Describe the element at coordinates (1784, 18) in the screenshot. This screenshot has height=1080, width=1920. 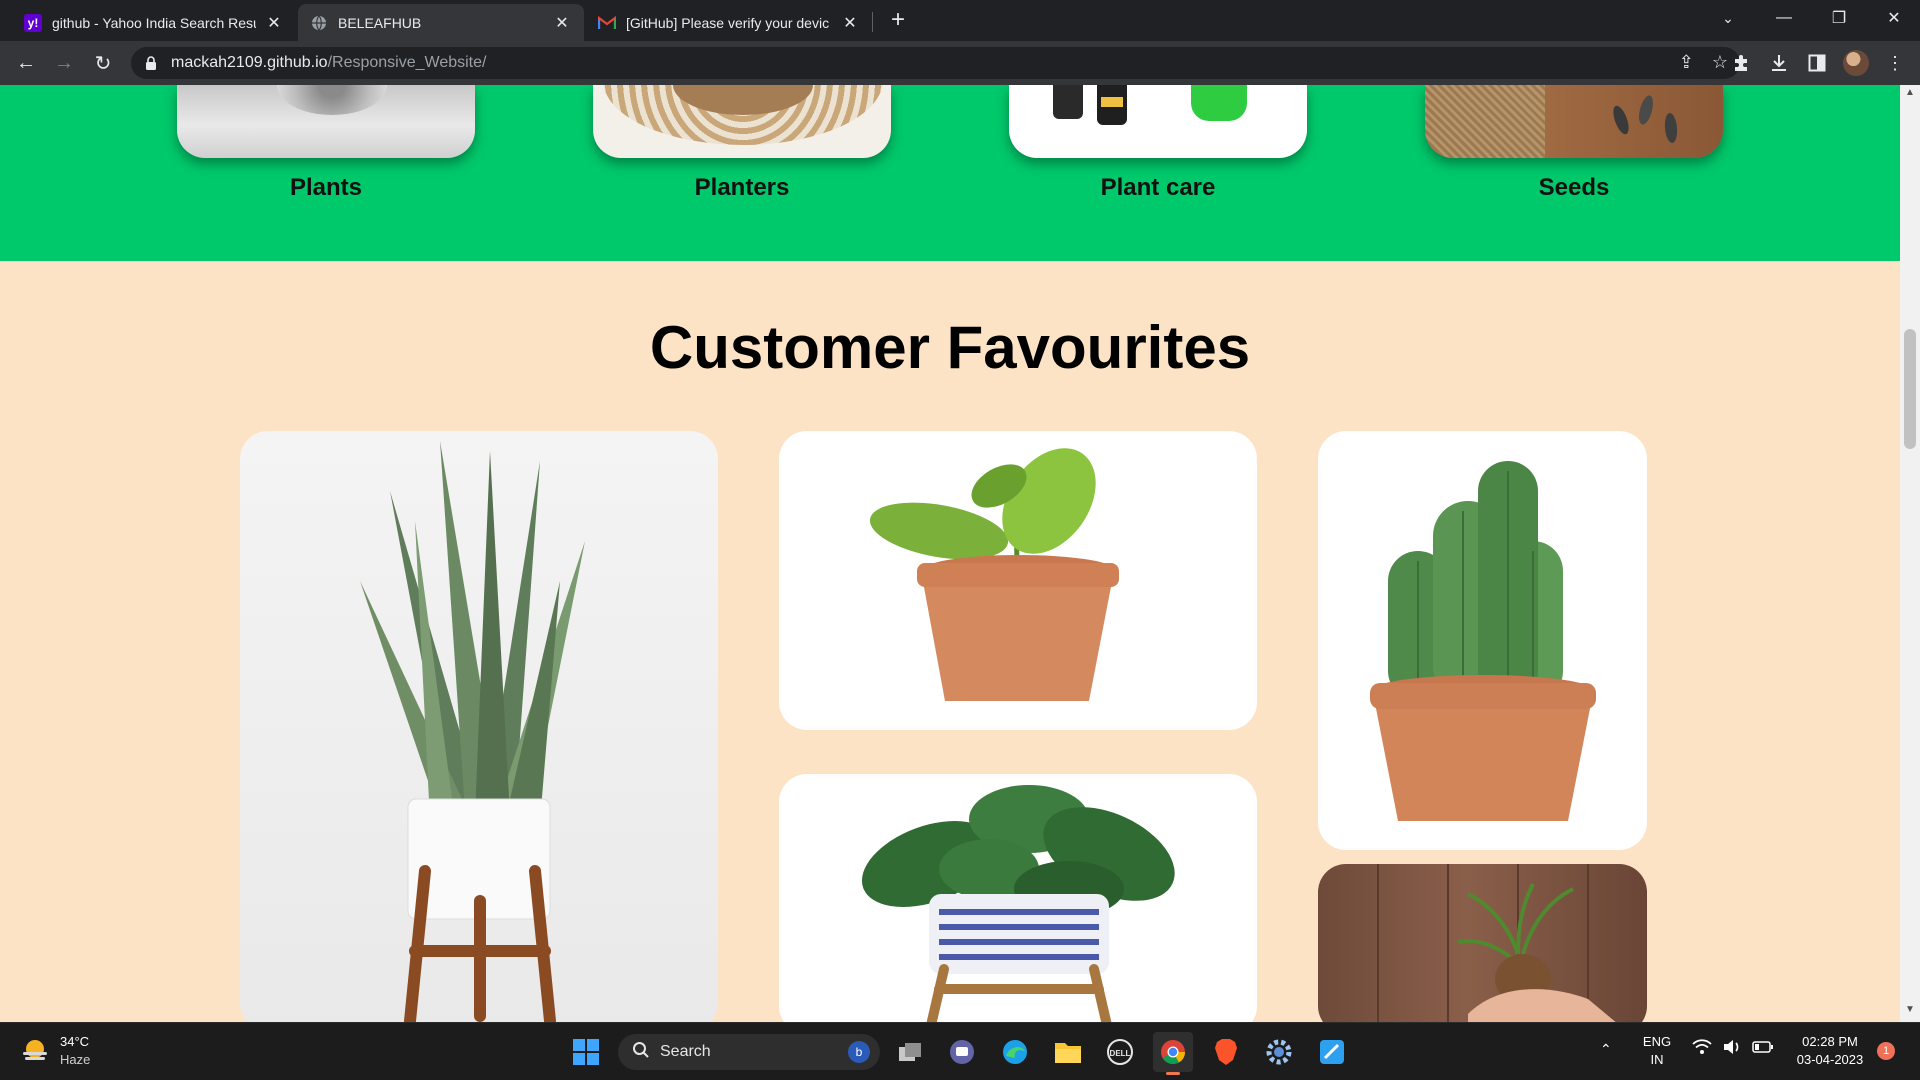
I see `minimize-button: —` at that location.